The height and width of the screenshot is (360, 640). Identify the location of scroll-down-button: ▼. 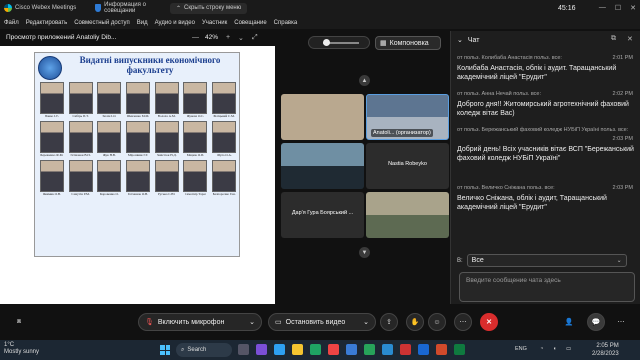
(364, 252).